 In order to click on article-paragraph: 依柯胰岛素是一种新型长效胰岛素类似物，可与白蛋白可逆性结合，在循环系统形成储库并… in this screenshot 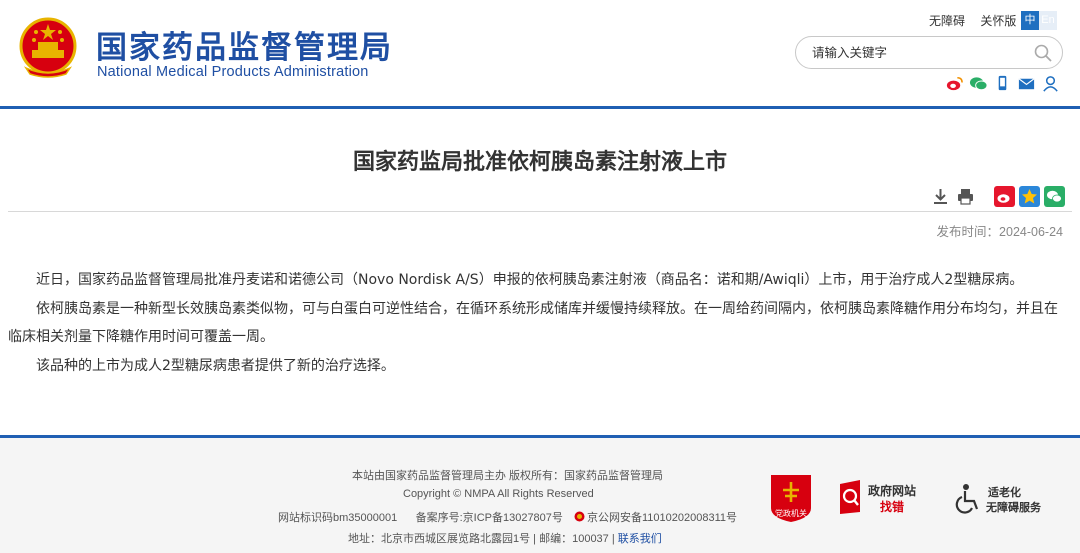, I will do `click(533, 323)`.